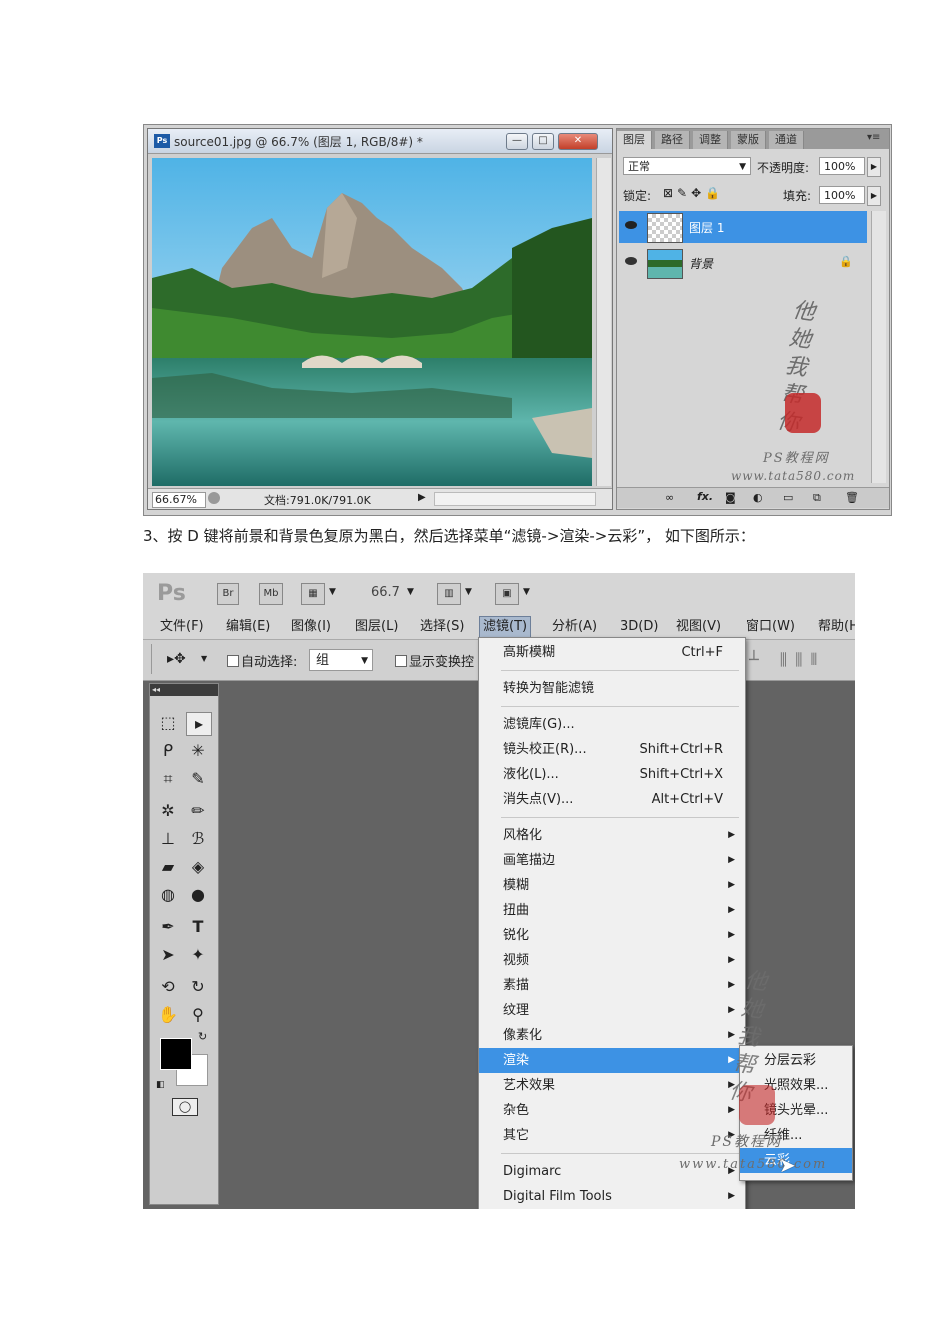  Describe the element at coordinates (168, 779) in the screenshot. I see `crop-tool-icon: ⌗` at that location.